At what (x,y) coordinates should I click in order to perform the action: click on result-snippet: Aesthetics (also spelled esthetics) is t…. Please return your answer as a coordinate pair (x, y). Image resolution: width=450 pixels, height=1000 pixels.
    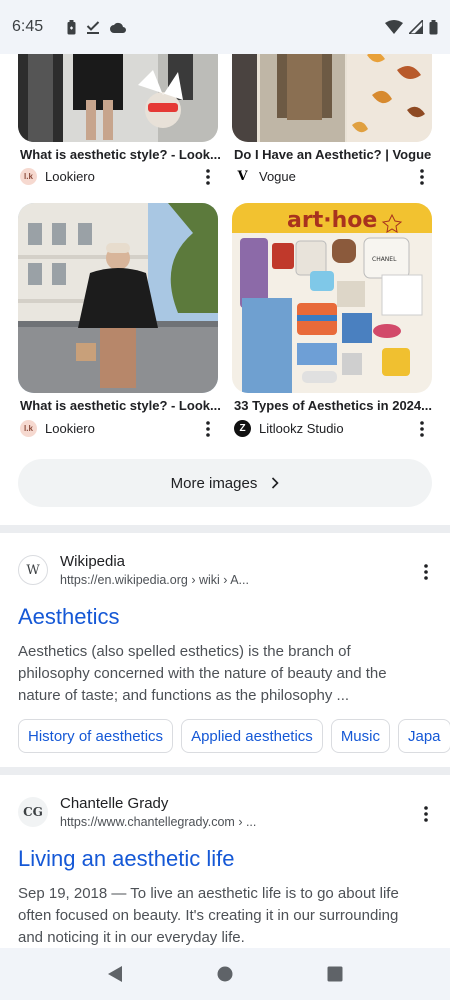
    Looking at the image, I should click on (202, 673).